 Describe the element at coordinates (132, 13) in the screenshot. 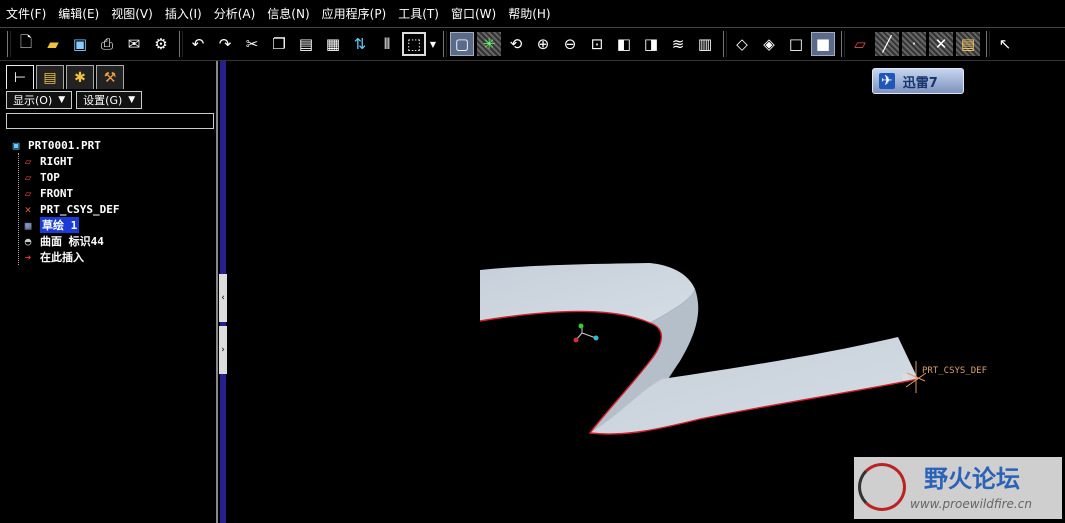

I see `menu-view: 视图(V)` at that location.